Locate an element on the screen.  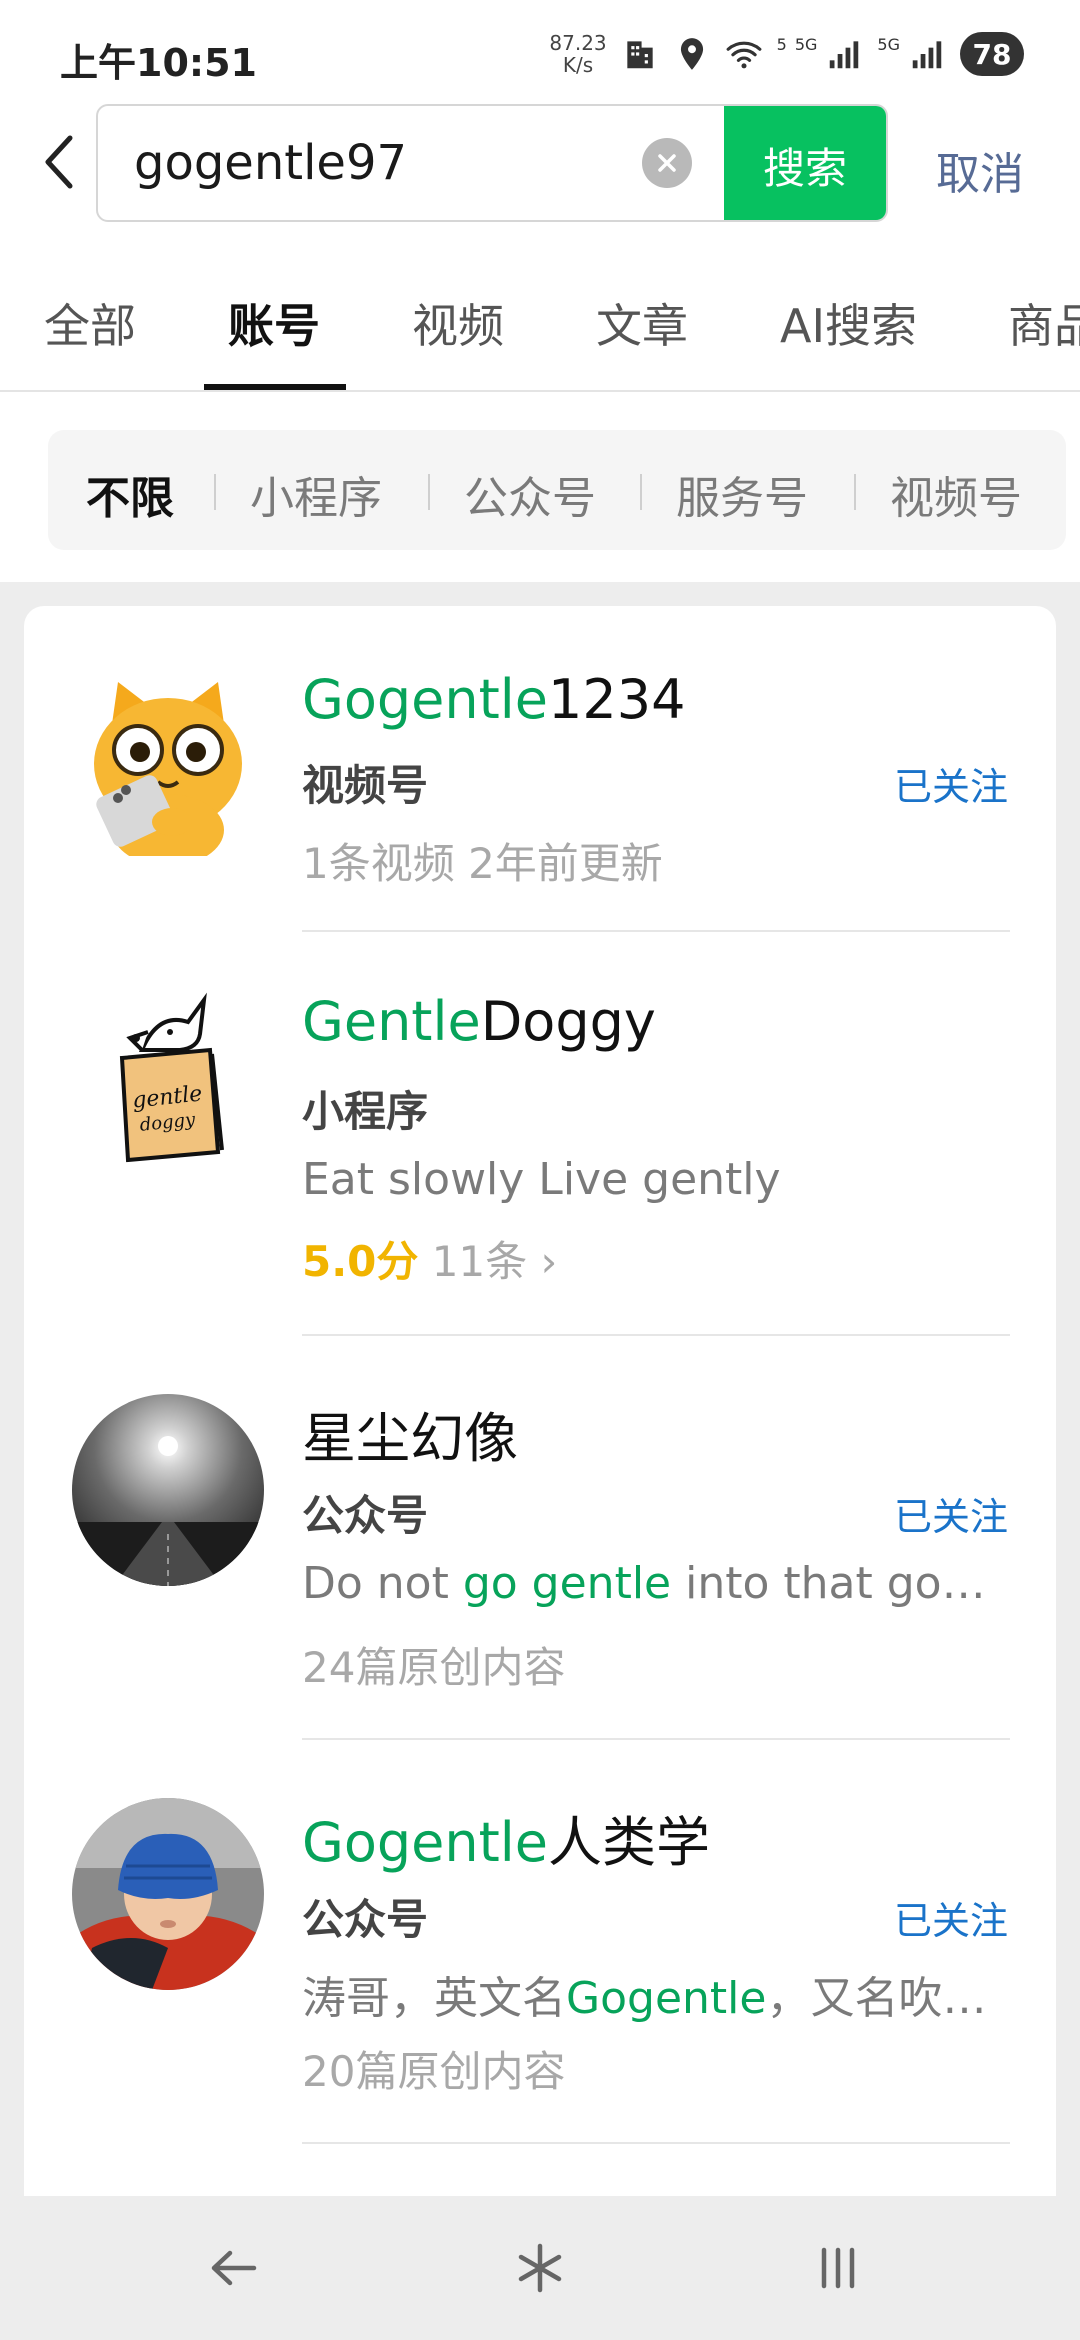
wifi-label: 5 is located at coordinates (781, 44).